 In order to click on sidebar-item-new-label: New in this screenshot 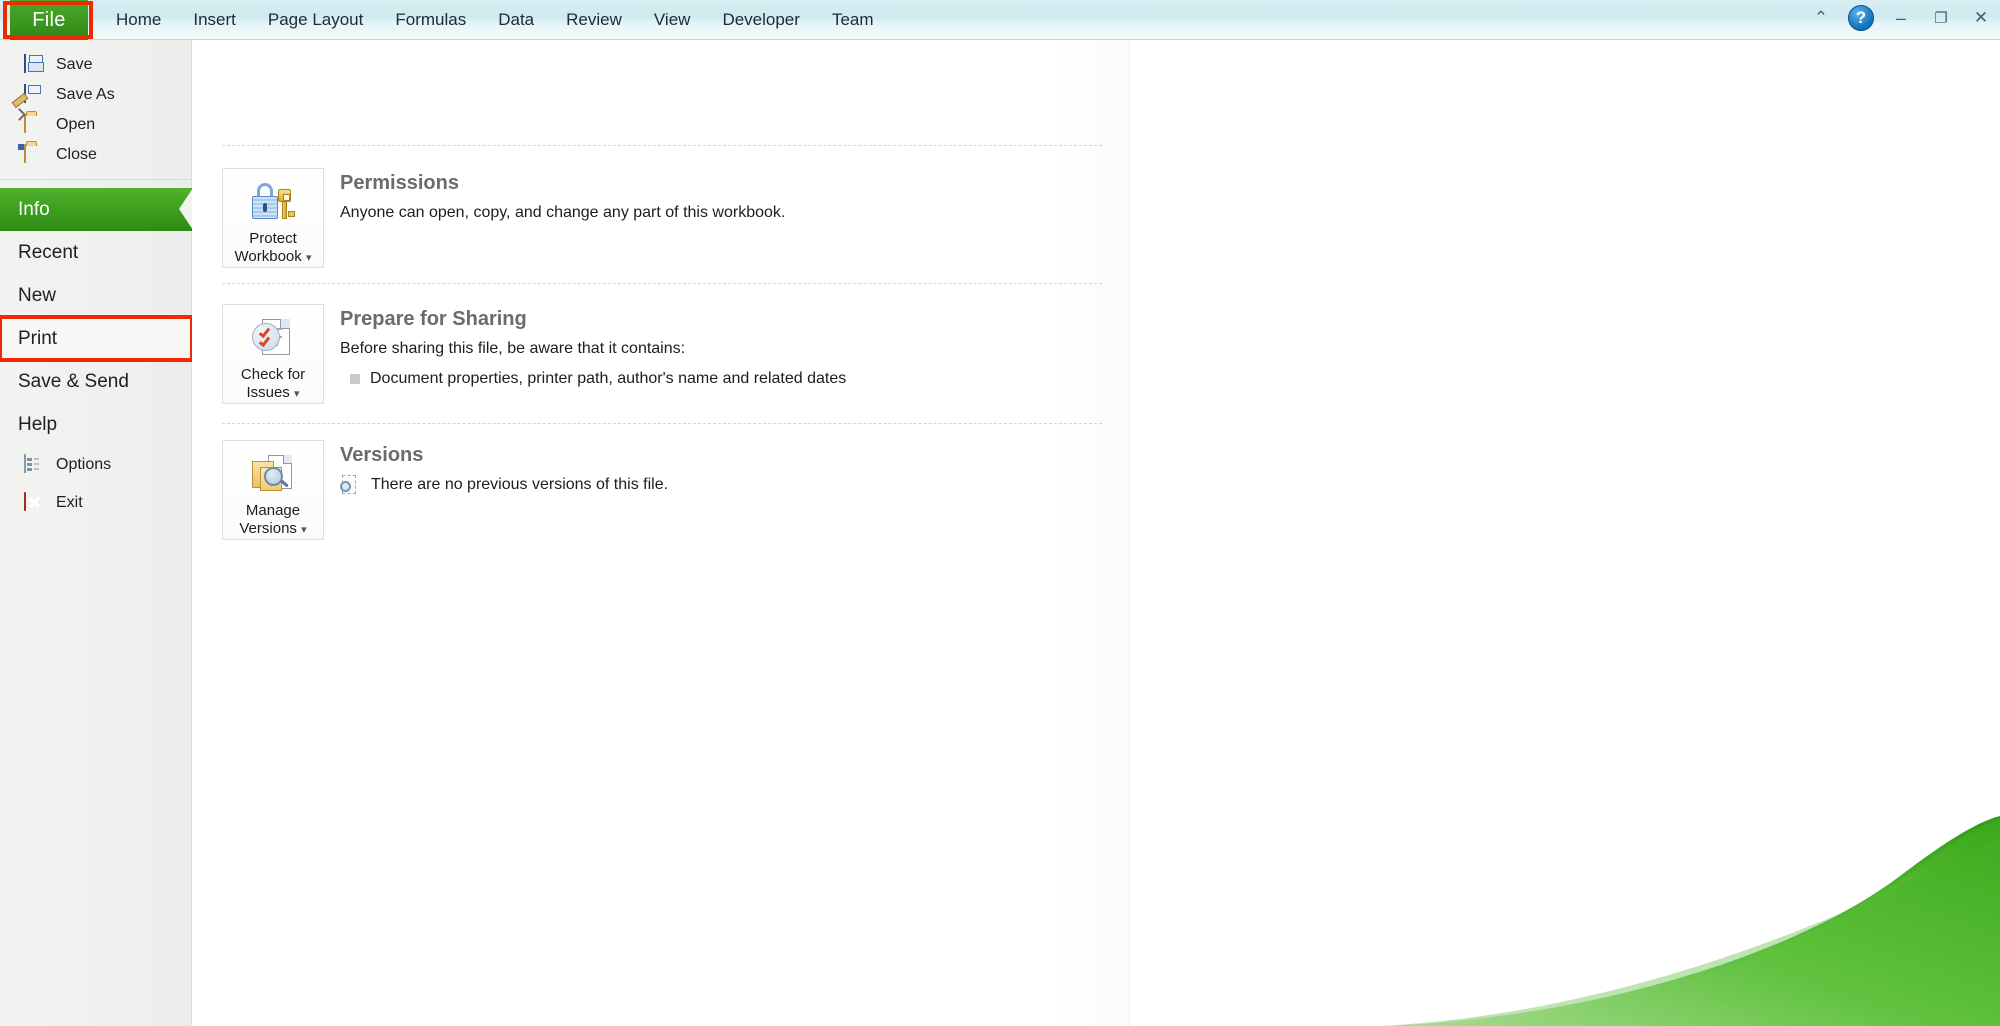, I will do `click(37, 295)`.